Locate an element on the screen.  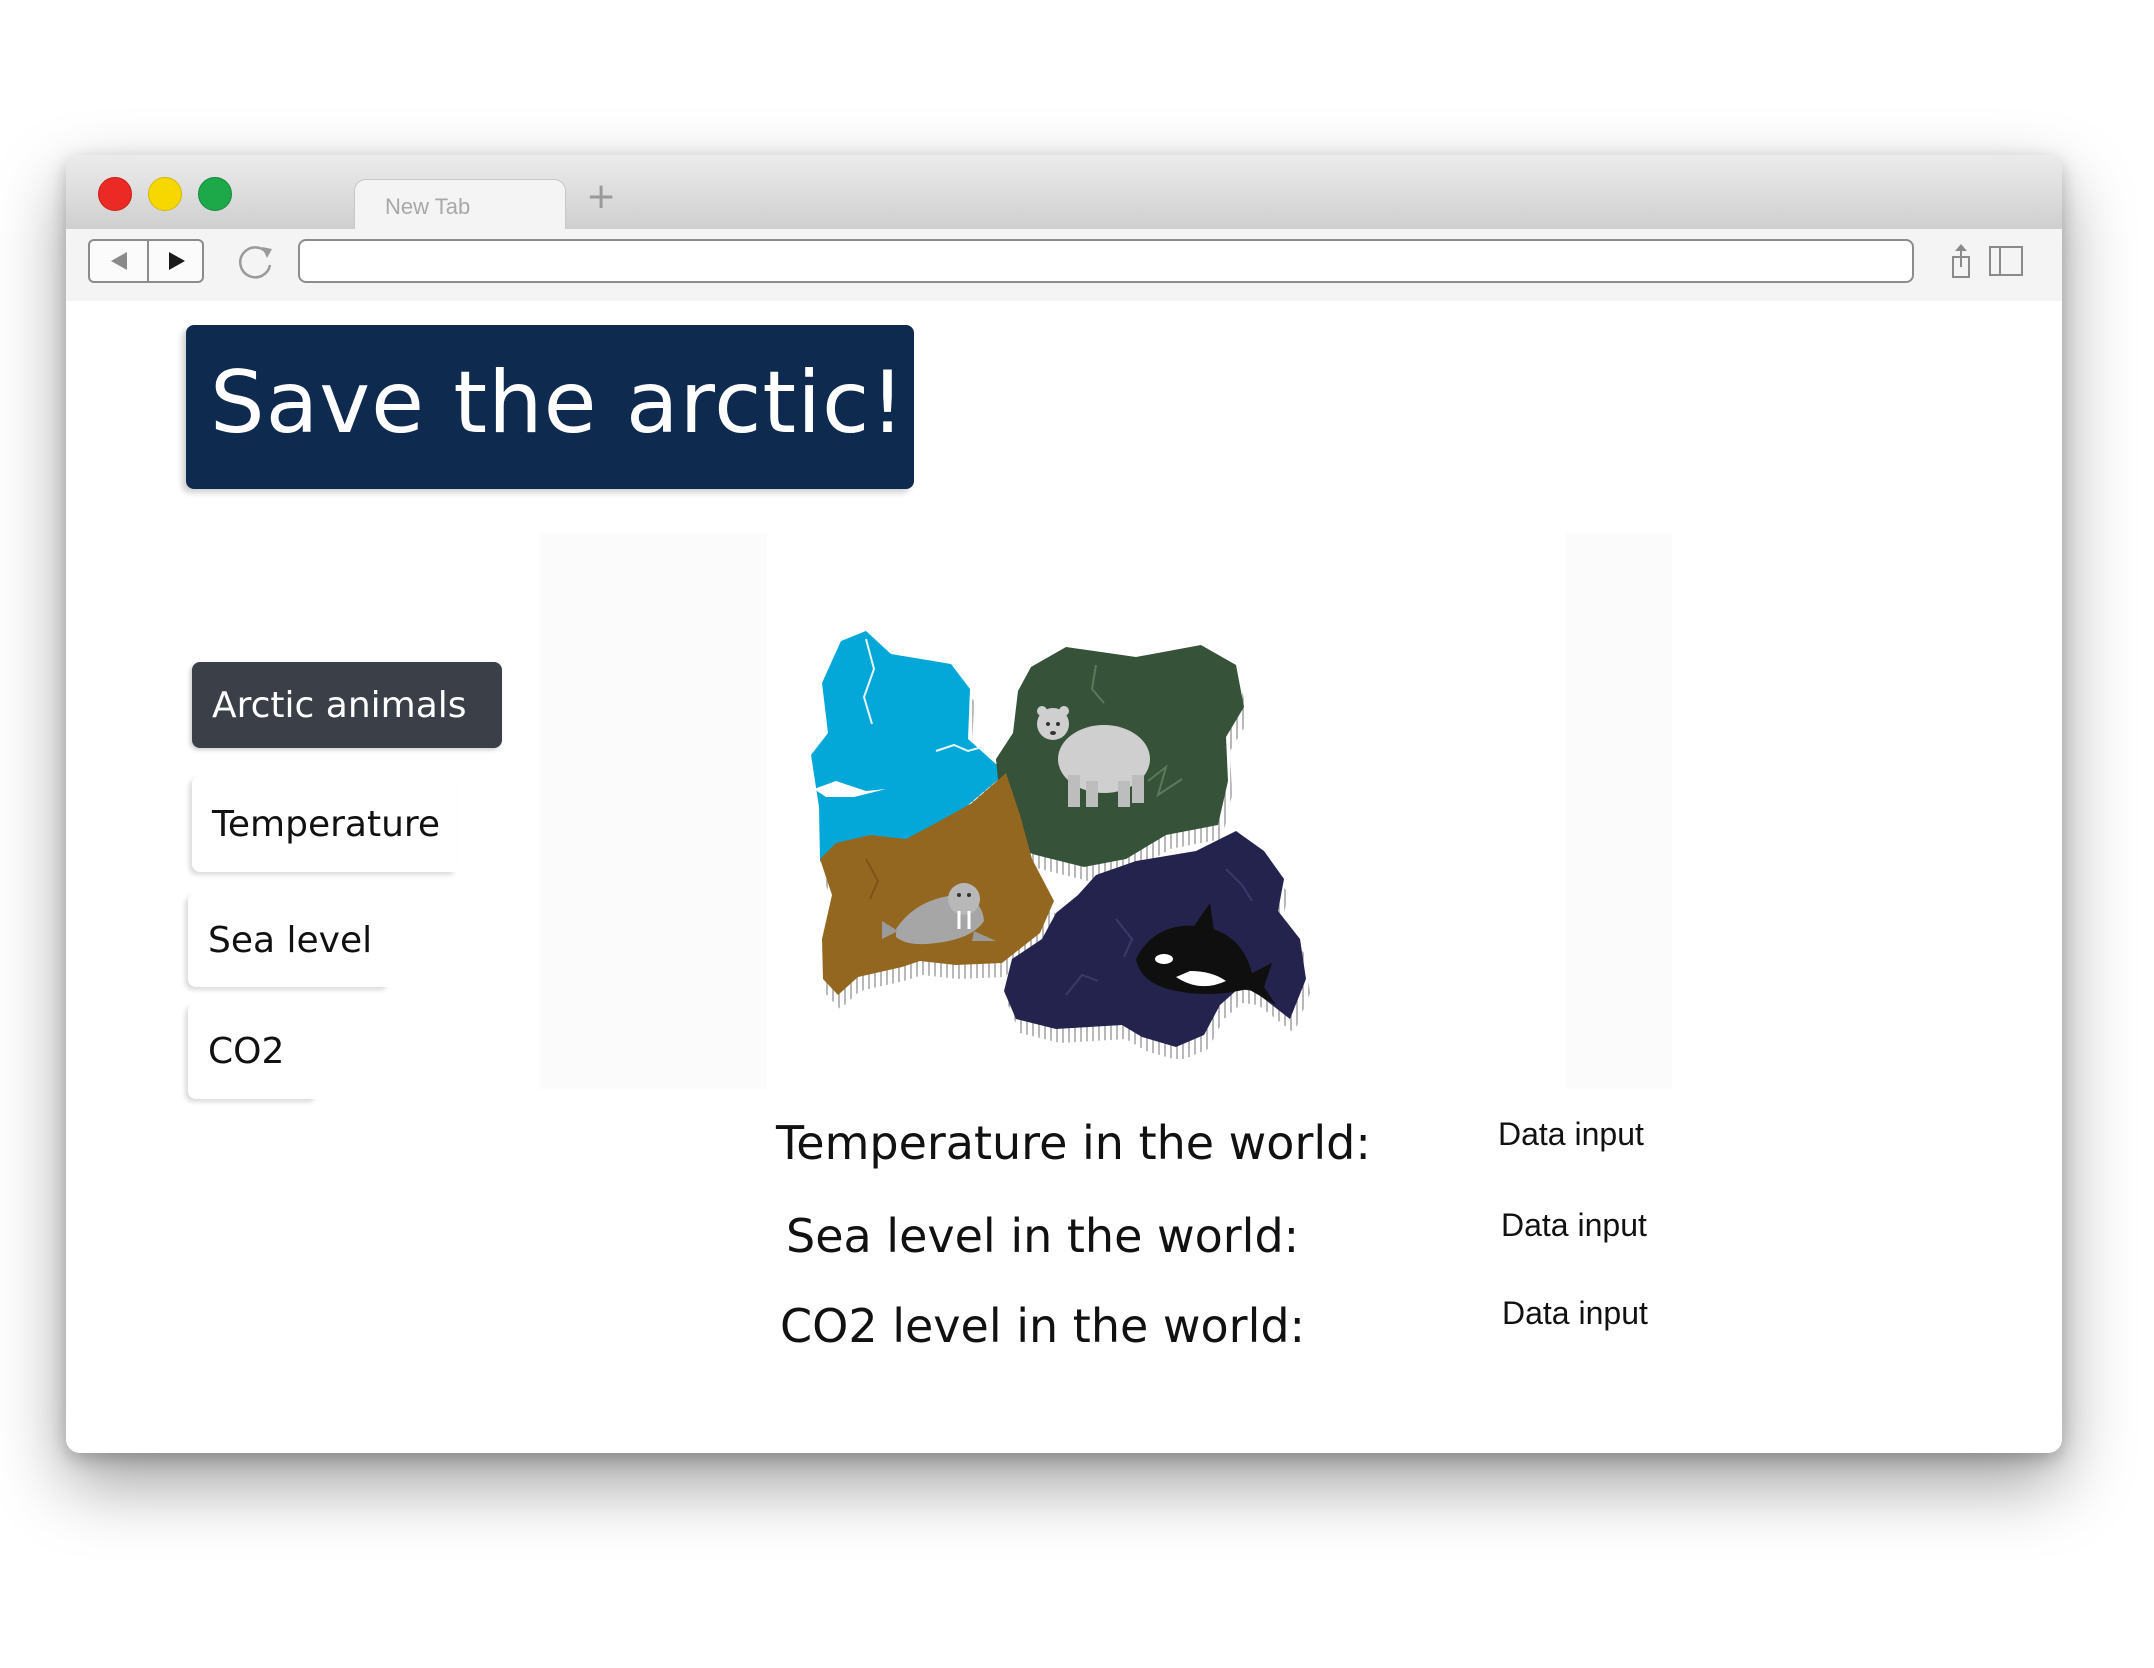
faded-panel-right is located at coordinates (1619, 811).